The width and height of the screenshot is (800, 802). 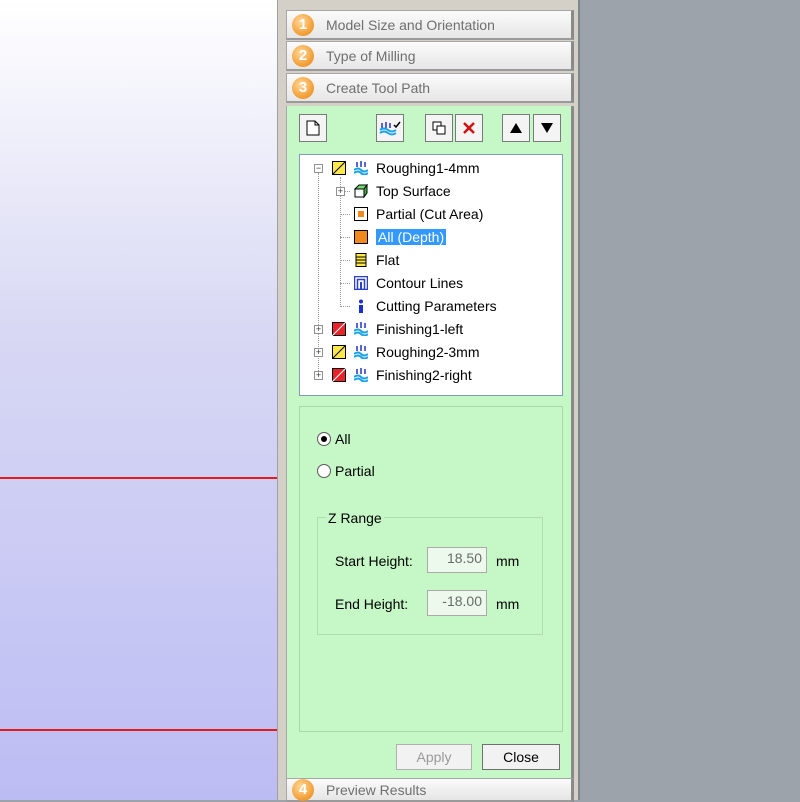 I want to click on tree-node-cutting-parameters: Cutting Parameters, so click(x=425, y=306).